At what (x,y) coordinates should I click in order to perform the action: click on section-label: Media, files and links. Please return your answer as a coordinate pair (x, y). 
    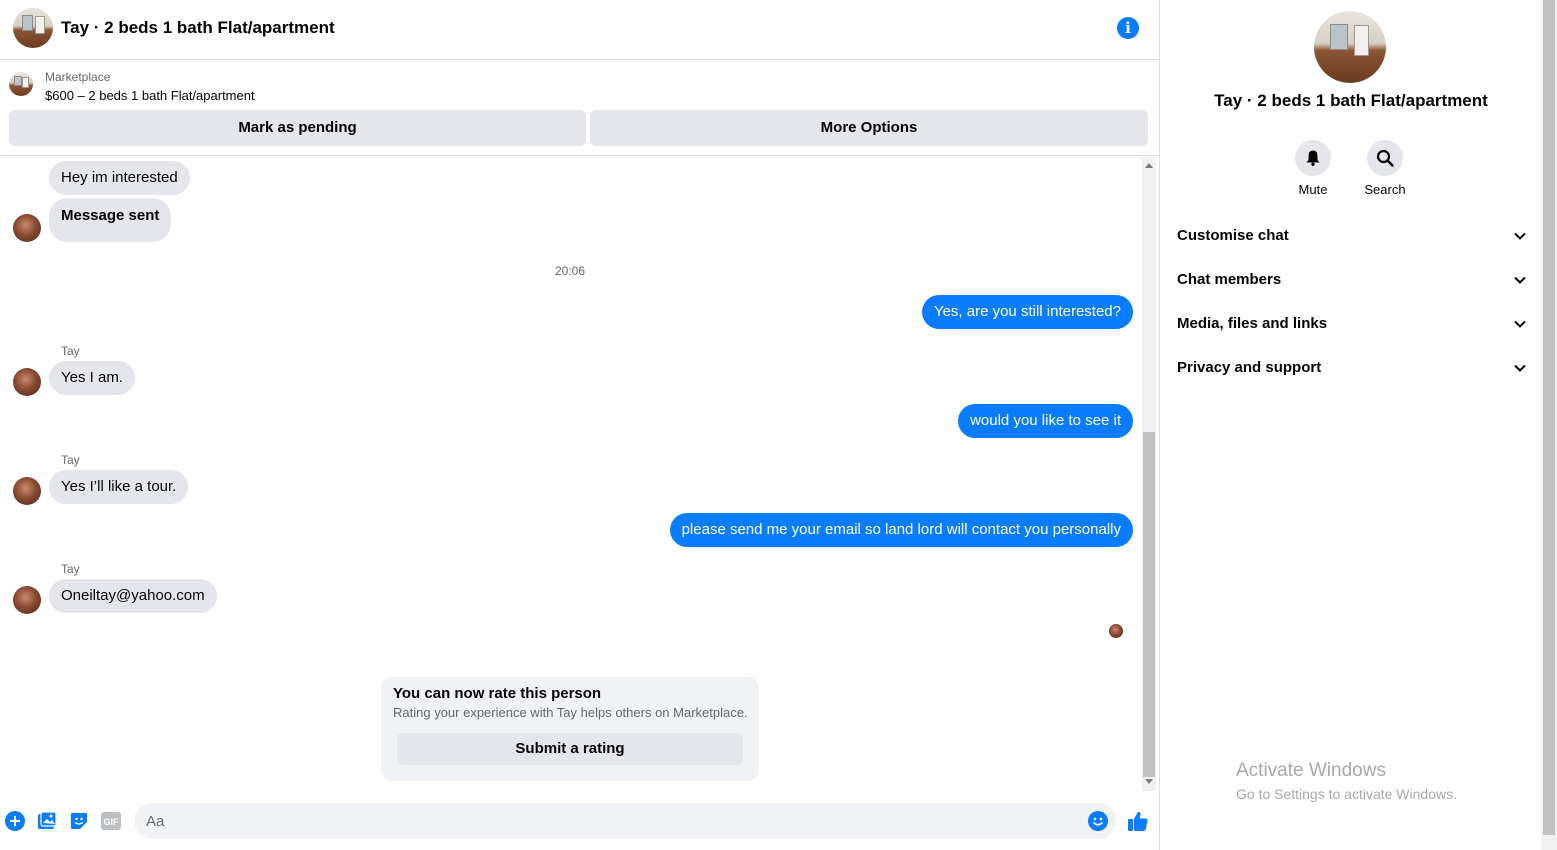
    Looking at the image, I should click on (1252, 323).